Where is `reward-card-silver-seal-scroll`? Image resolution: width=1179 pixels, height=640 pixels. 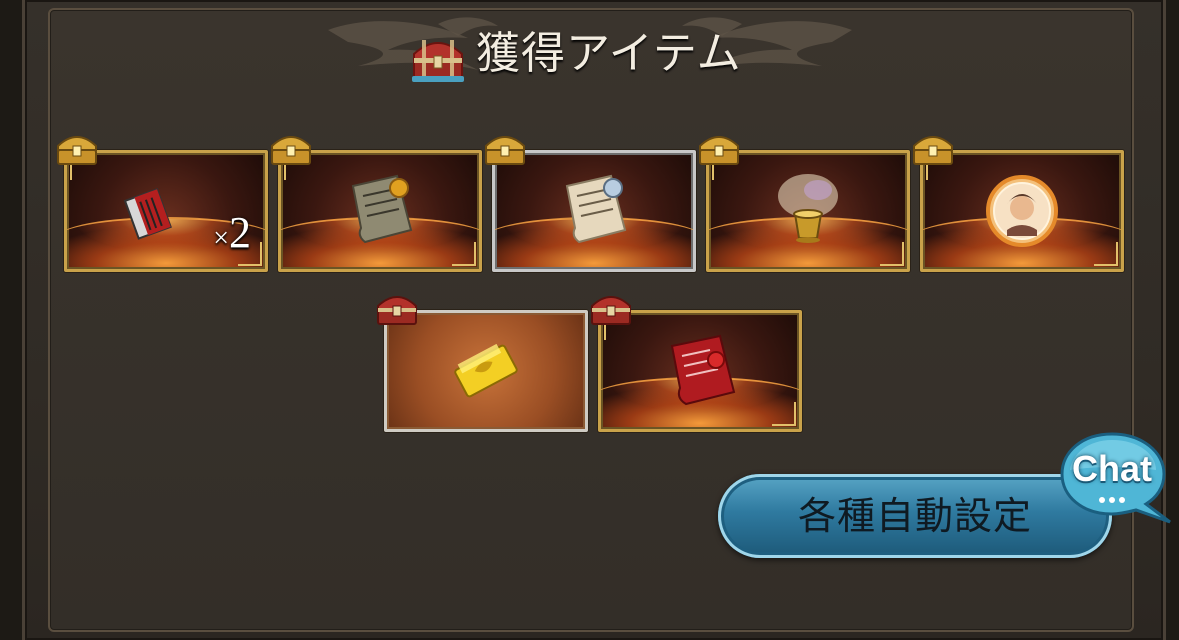
reward-card-silver-seal-scroll is located at coordinates (594, 211).